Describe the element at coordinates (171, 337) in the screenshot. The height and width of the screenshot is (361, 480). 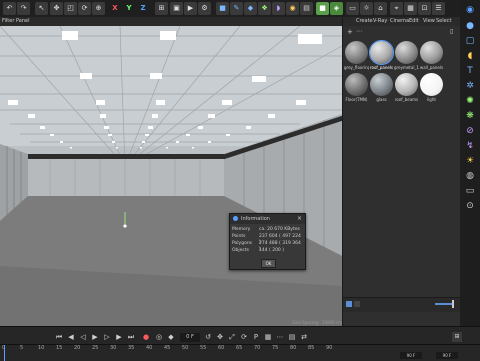
I see `keyframe-icon: ◆` at that location.